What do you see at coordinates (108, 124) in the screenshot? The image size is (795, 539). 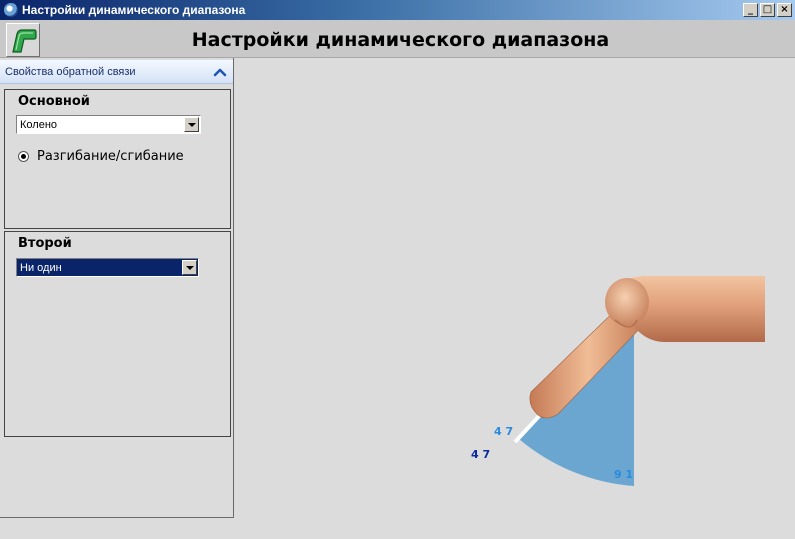 I see `joint-select: Колено` at bounding box center [108, 124].